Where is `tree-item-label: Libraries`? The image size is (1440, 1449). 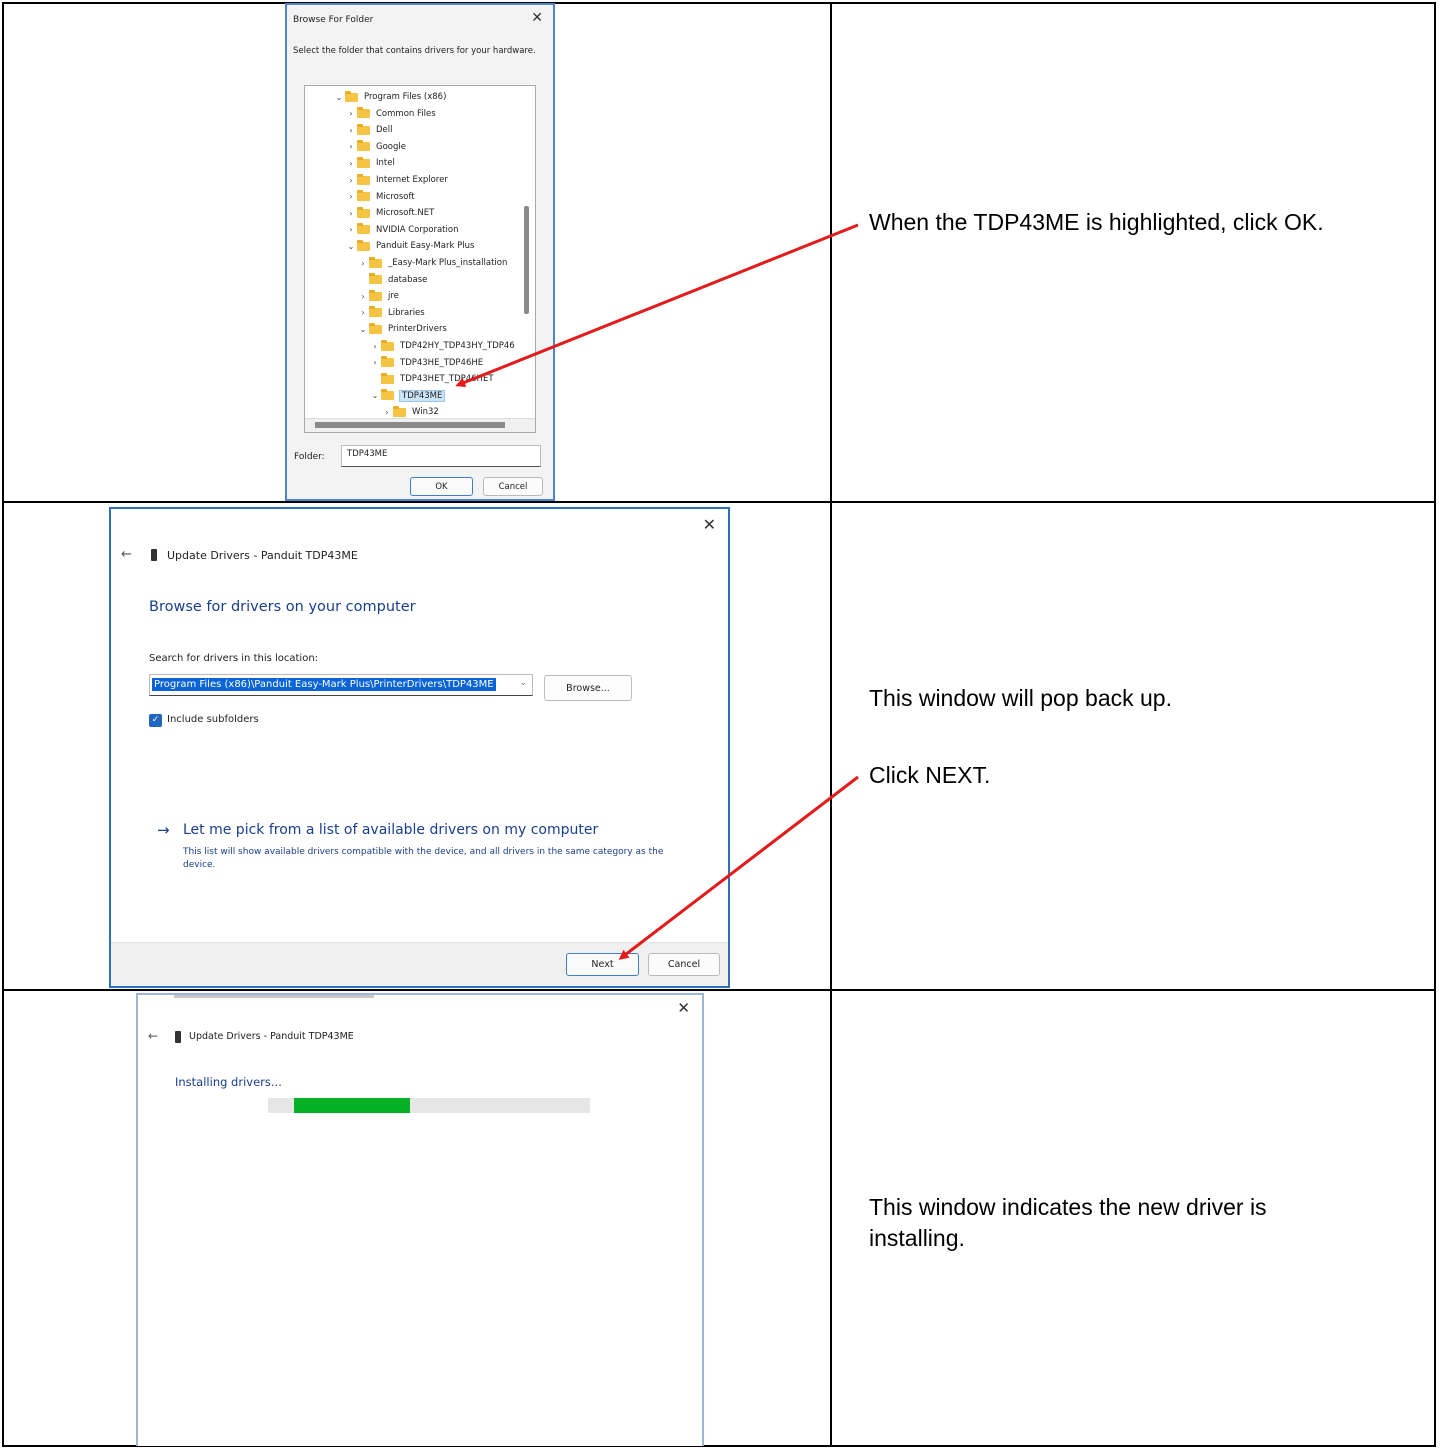 tree-item-label: Libraries is located at coordinates (406, 313).